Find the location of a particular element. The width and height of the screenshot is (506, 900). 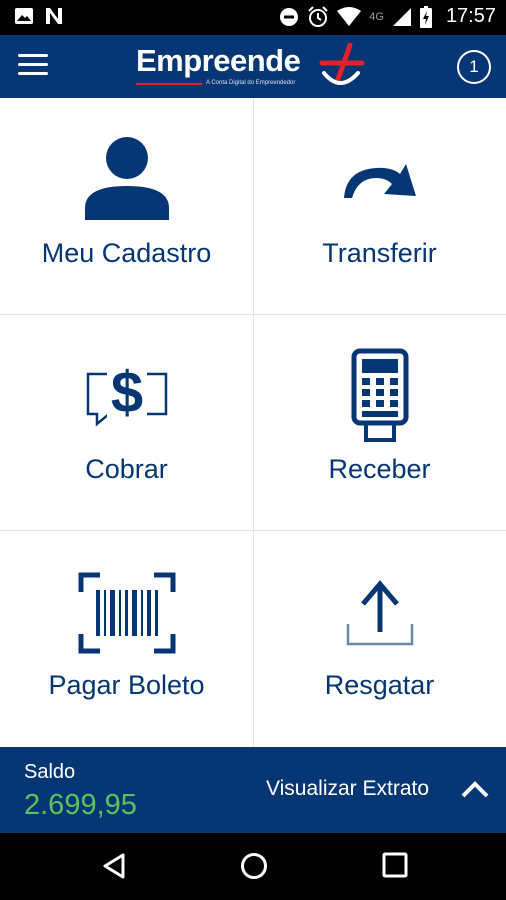

logo-plus-mark is located at coordinates (342, 64).